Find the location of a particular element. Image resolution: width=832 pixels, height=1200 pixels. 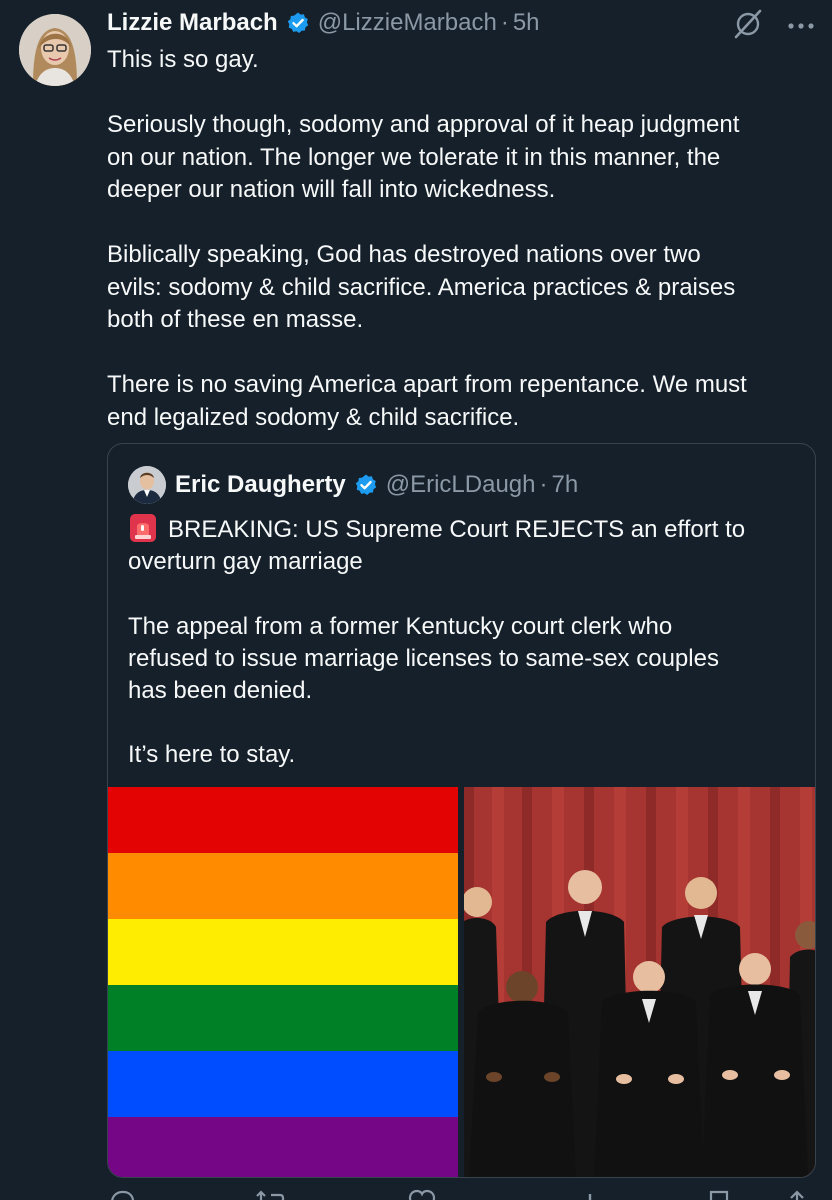

quoted-tweet-header: Eric Daugherty @EricLDaugh · 7h is located at coordinates (376, 485).